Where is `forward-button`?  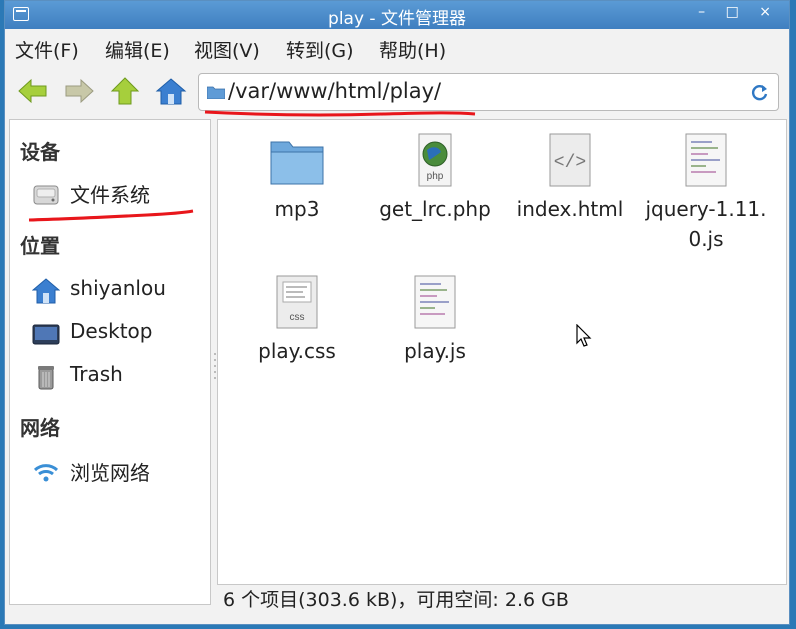
forward-button is located at coordinates (79, 91).